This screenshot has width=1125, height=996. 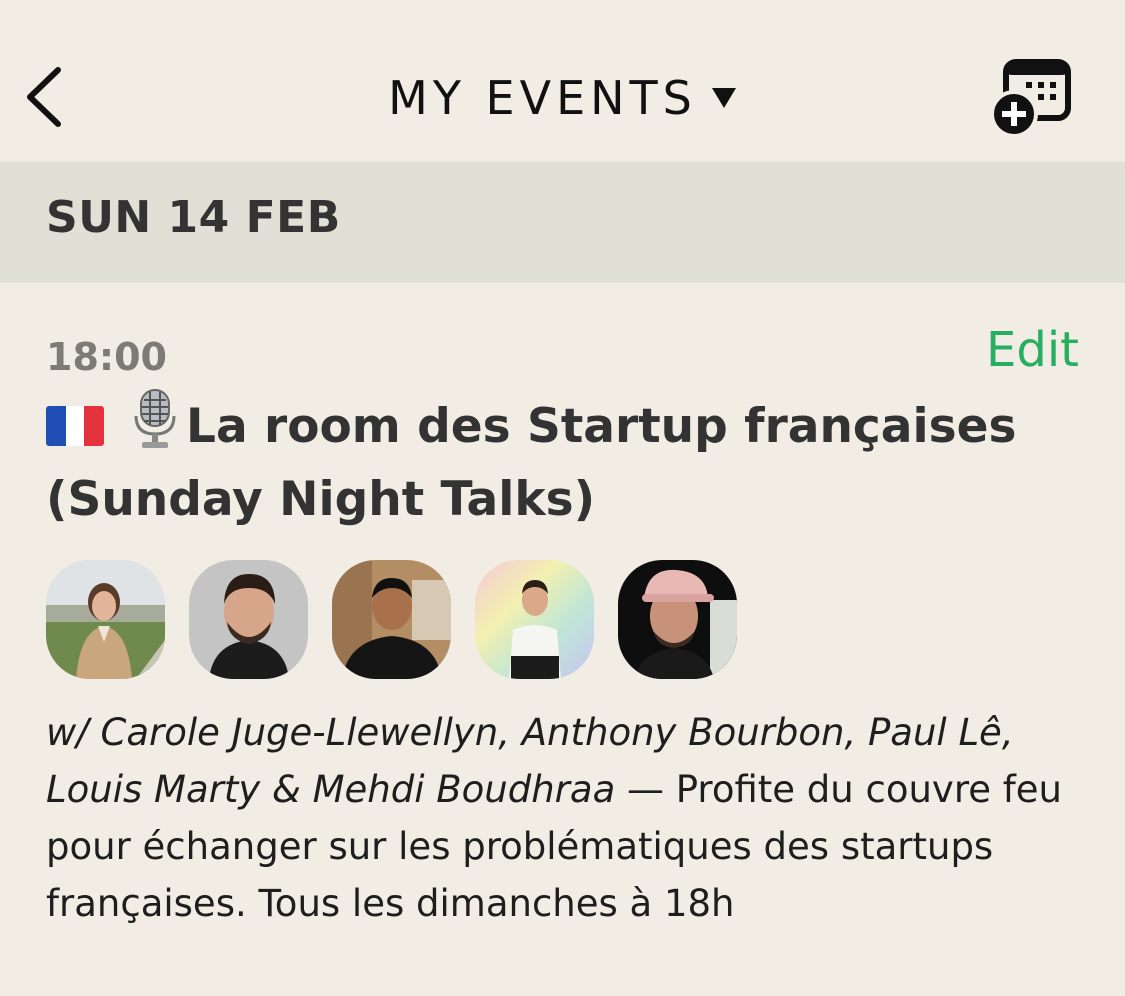 I want to click on calendar-plus-icon, so click(x=1030, y=98).